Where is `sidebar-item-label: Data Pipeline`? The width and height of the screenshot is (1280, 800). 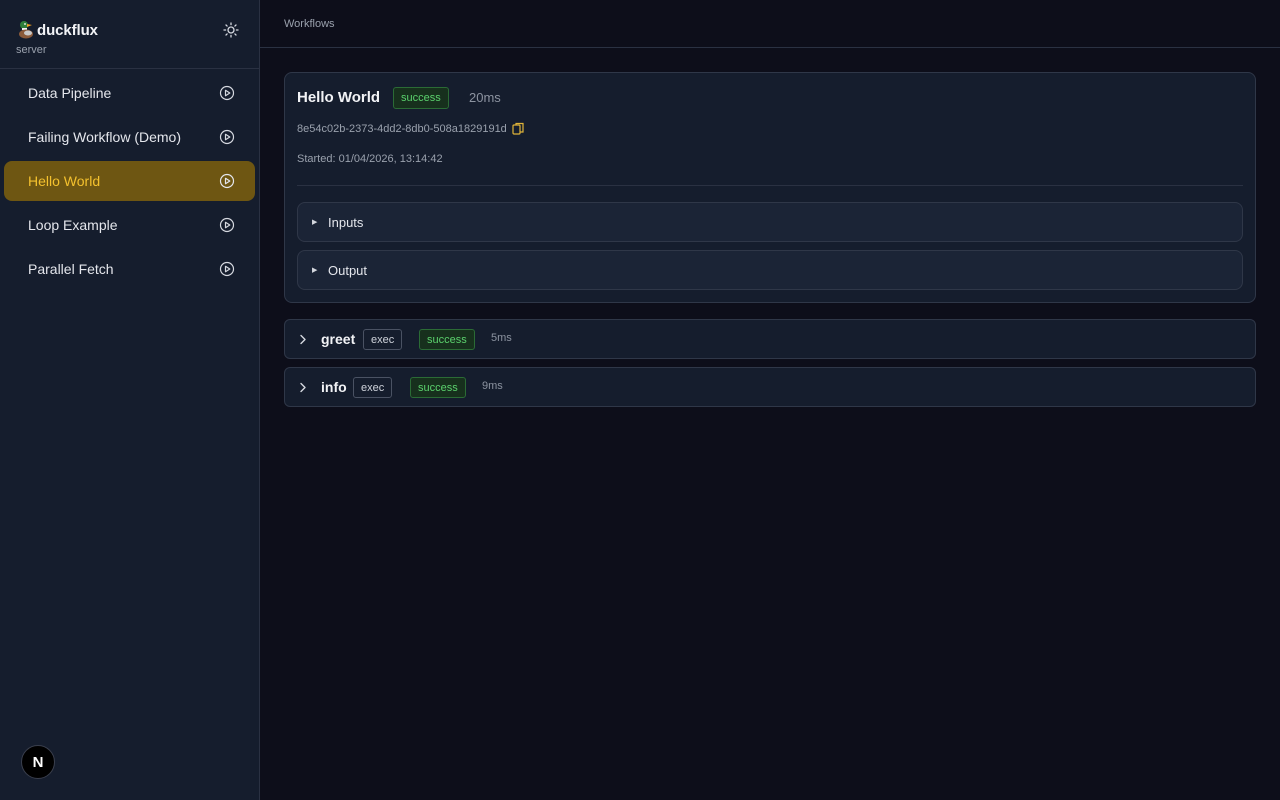
sidebar-item-label: Data Pipeline is located at coordinates (70, 93).